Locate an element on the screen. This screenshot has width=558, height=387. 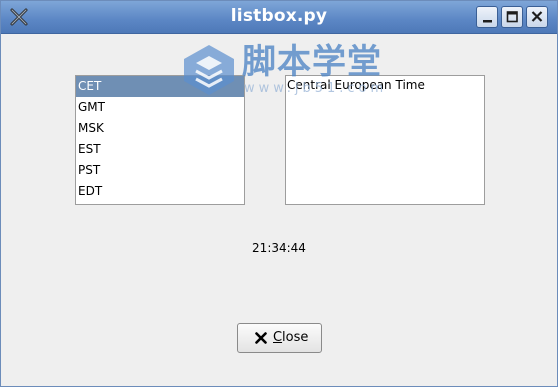
close-icon is located at coordinates (537, 16).